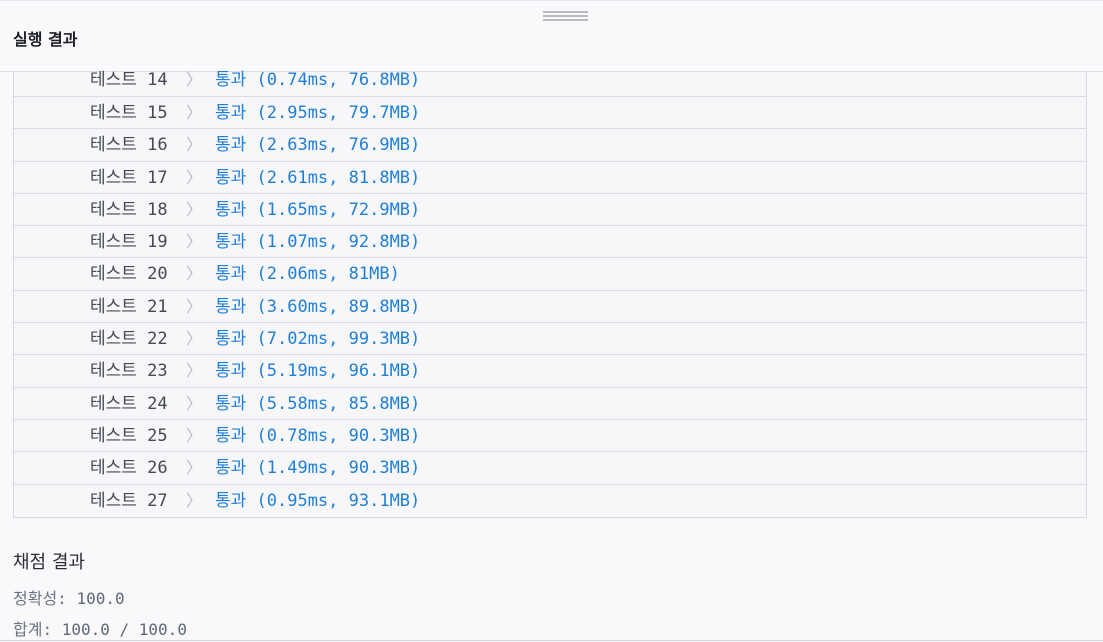 Image resolution: width=1103 pixels, height=642 pixels. Describe the element at coordinates (318, 403) in the screenshot. I see `test-result: 통과 (5.58ms, 85.8MB)` at that location.